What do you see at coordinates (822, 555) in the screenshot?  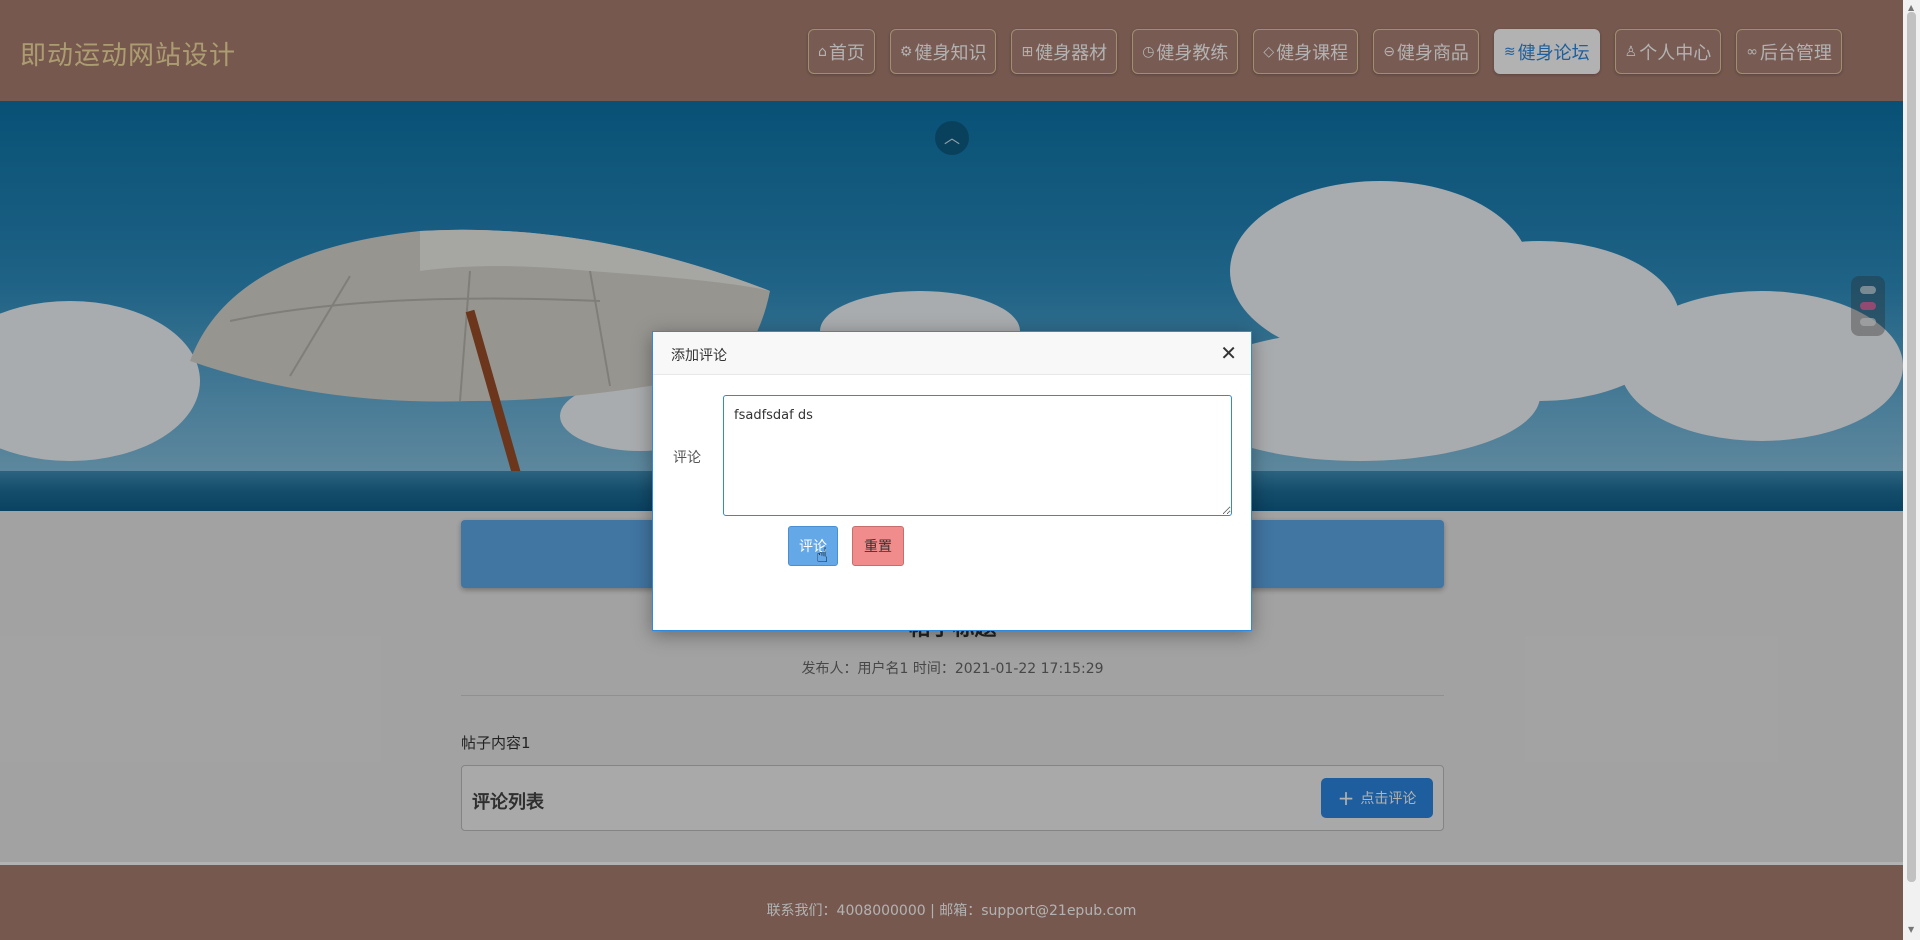 I see `pointer-cursor-icon: ☝` at bounding box center [822, 555].